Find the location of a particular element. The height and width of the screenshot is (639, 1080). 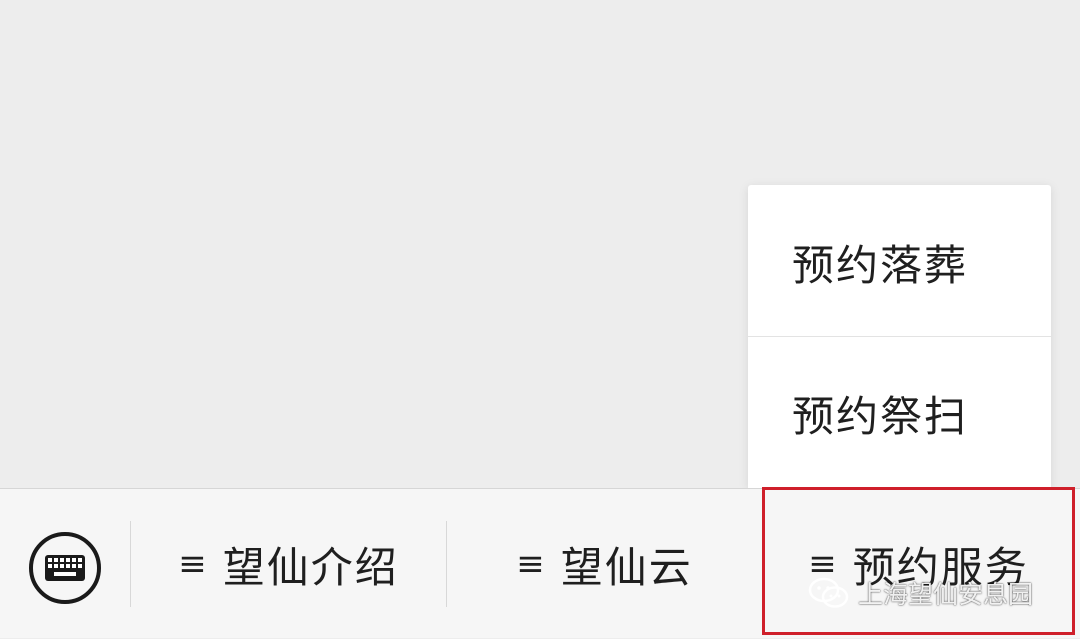

menu-button-label: 望仙云 is located at coordinates (626, 567).